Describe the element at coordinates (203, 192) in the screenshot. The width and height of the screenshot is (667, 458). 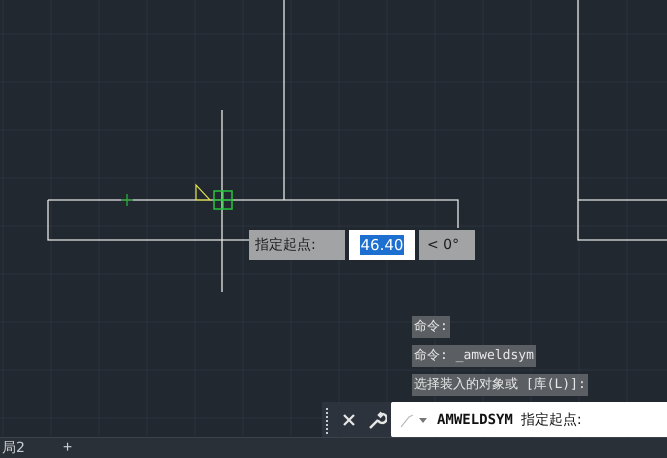
I see `triangle-marker-icon` at that location.